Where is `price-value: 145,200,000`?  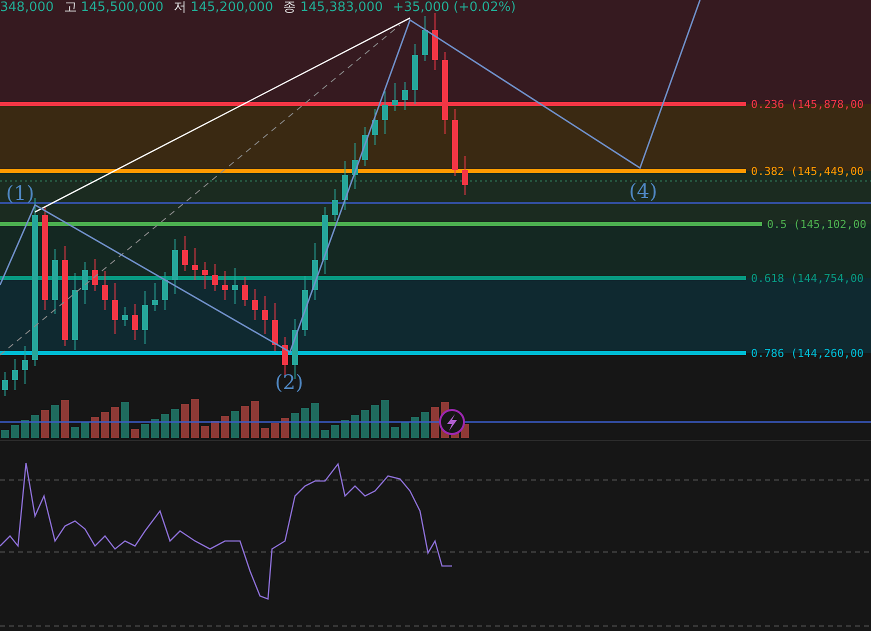 price-value: 145,200,000 is located at coordinates (232, 8).